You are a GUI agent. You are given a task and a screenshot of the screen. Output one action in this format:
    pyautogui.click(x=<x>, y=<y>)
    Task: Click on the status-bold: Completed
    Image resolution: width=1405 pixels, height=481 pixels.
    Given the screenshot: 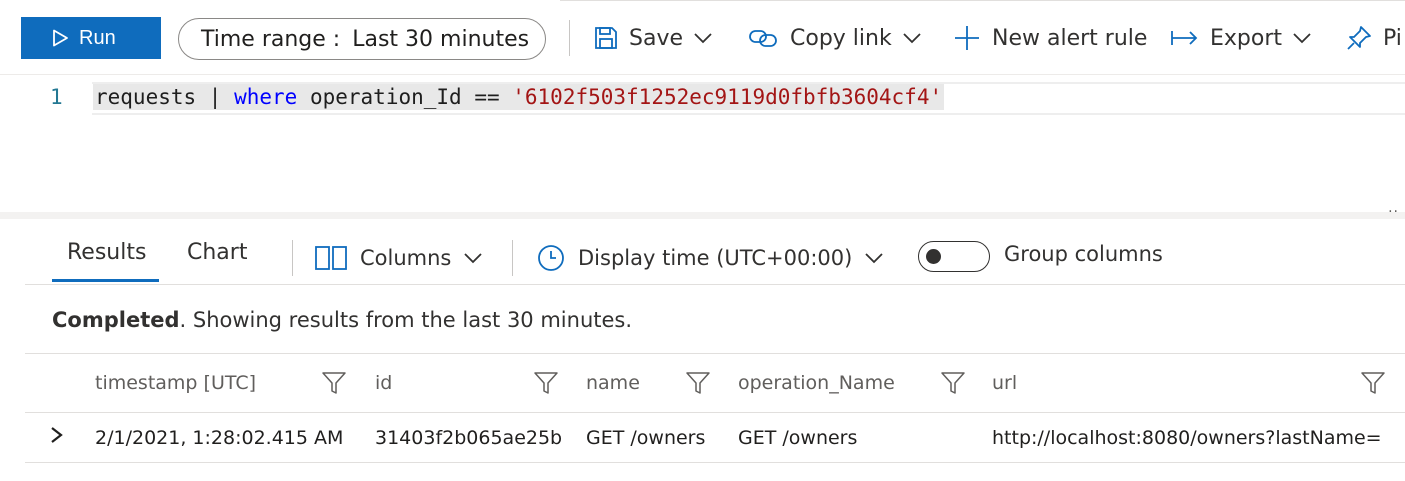 What is the action you would take?
    pyautogui.click(x=116, y=320)
    